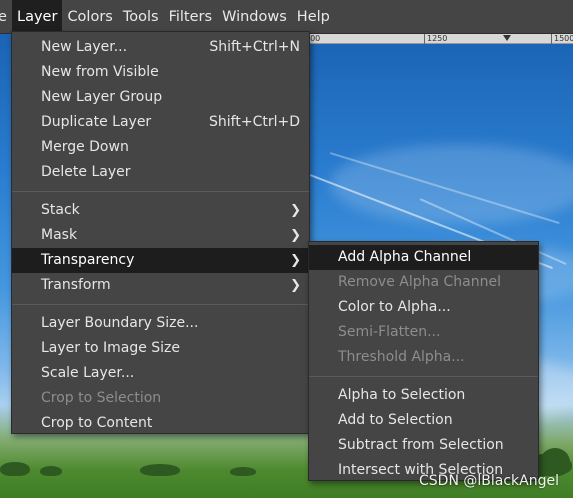 The width and height of the screenshot is (573, 498). Describe the element at coordinates (160, 47) in the screenshot. I see `menu-item-new-layer: New Layer... Shift+Ctrl+N` at that location.